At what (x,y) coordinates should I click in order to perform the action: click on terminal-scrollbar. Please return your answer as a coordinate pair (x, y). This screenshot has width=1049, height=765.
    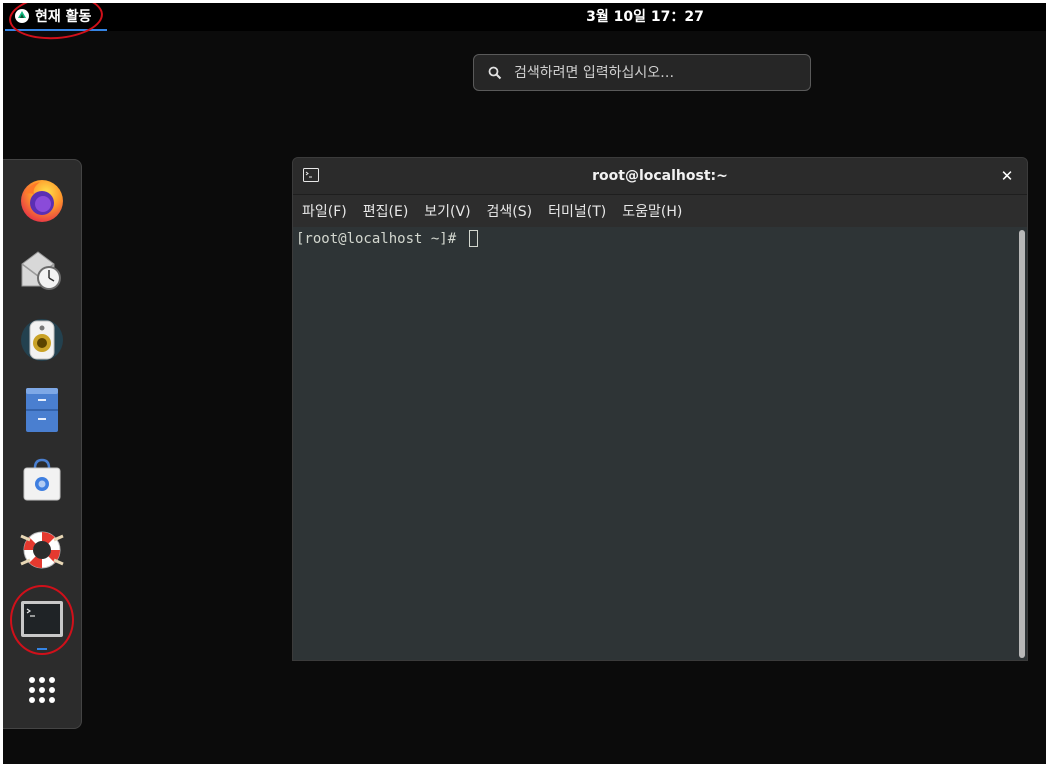
    Looking at the image, I should click on (1022, 444).